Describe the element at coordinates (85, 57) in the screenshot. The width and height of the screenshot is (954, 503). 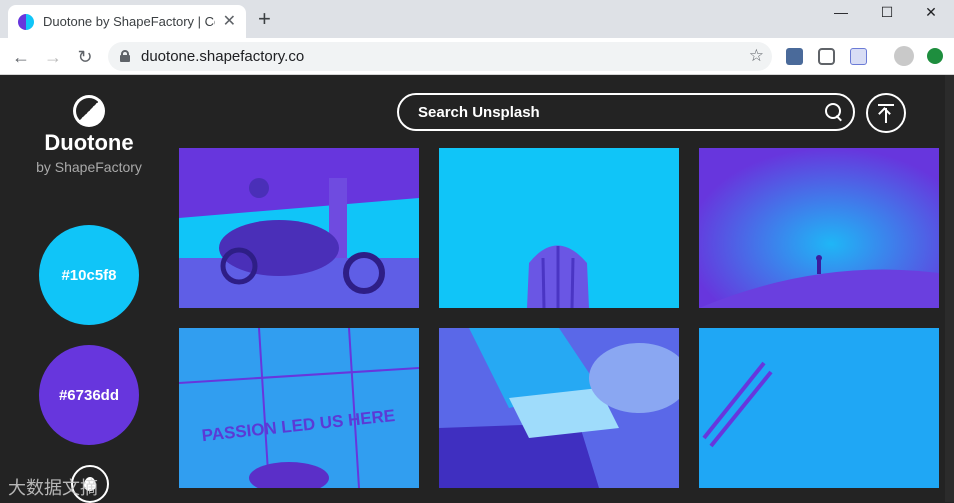
I see `reload-icon: ↻` at that location.